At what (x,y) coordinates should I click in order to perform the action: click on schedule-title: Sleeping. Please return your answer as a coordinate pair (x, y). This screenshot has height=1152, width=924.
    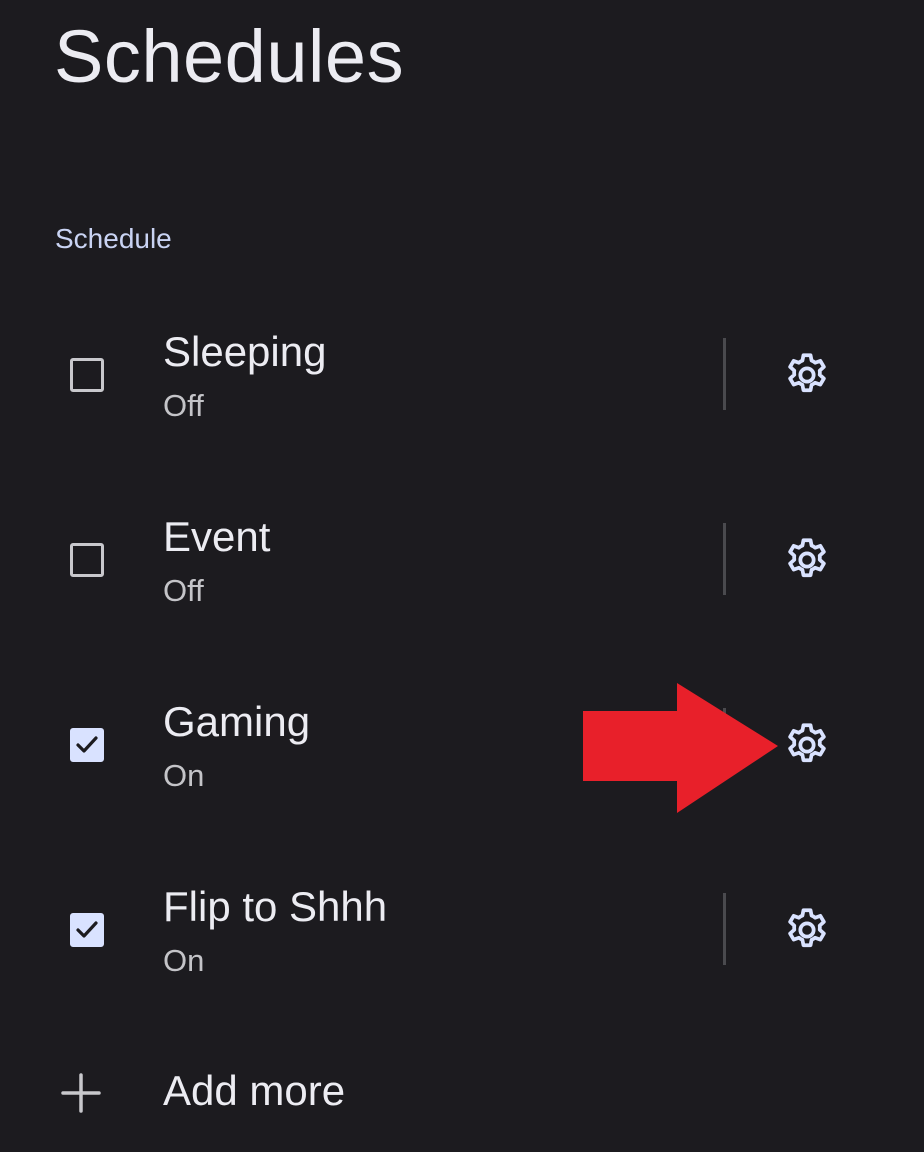
    Looking at the image, I should click on (245, 351).